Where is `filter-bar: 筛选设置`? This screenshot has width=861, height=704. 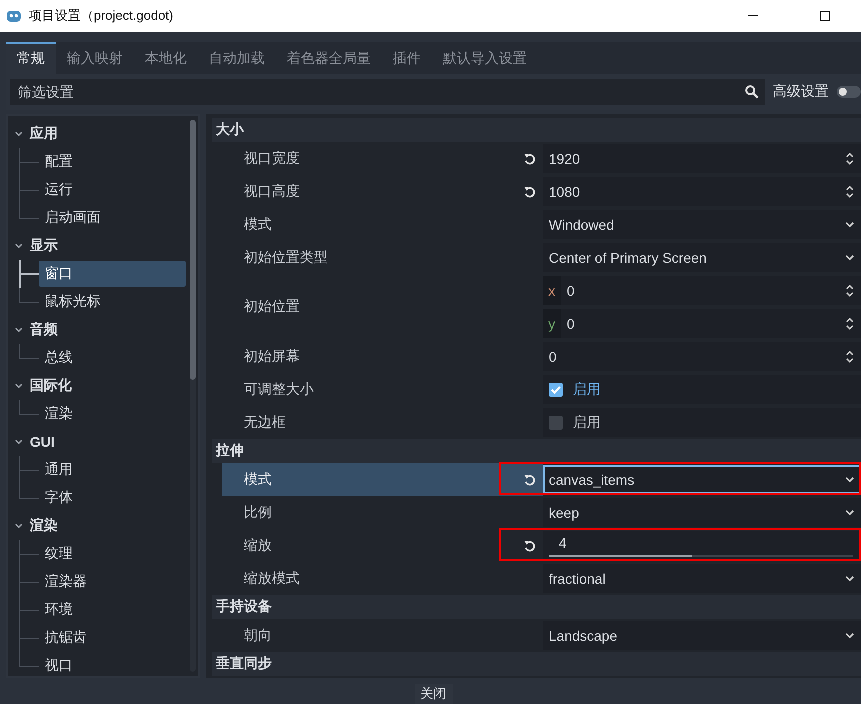
filter-bar: 筛选设置 is located at coordinates (387, 92).